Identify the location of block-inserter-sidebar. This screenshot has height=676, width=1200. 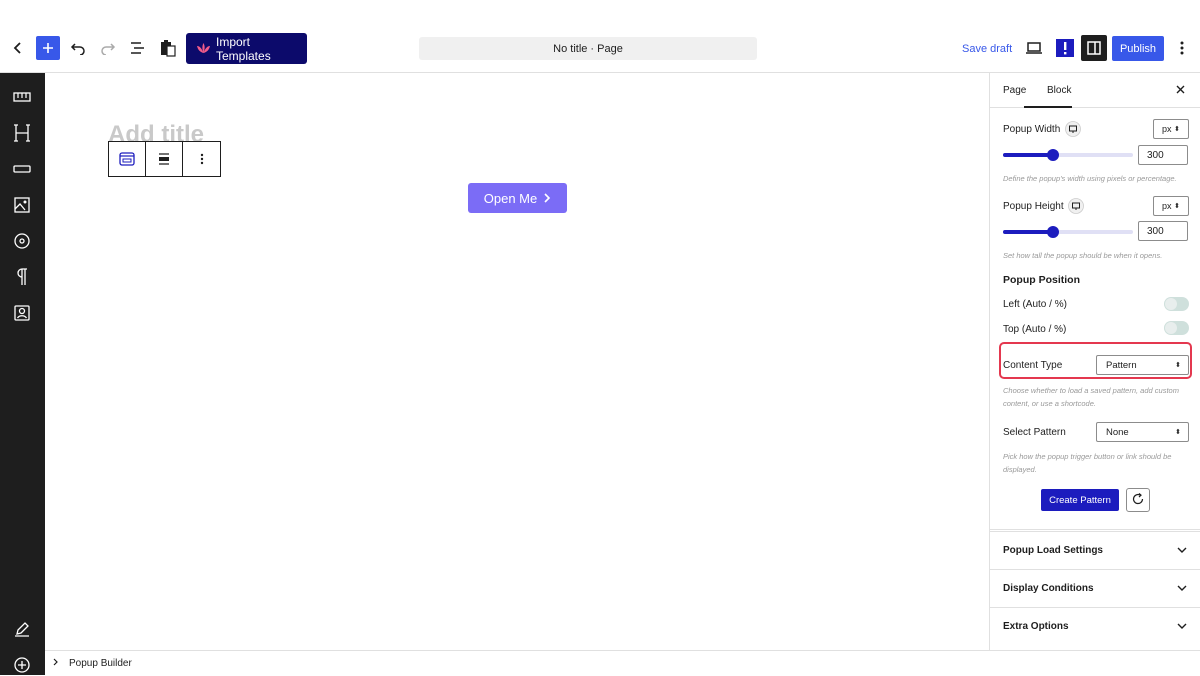
(22, 374).